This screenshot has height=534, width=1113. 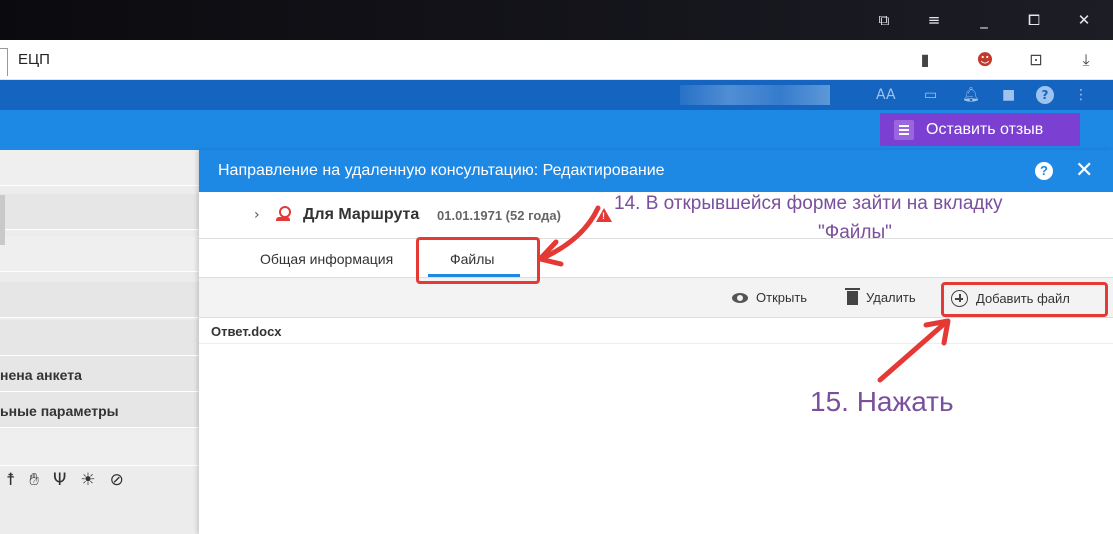 What do you see at coordinates (283, 214) in the screenshot?
I see `person-icon` at bounding box center [283, 214].